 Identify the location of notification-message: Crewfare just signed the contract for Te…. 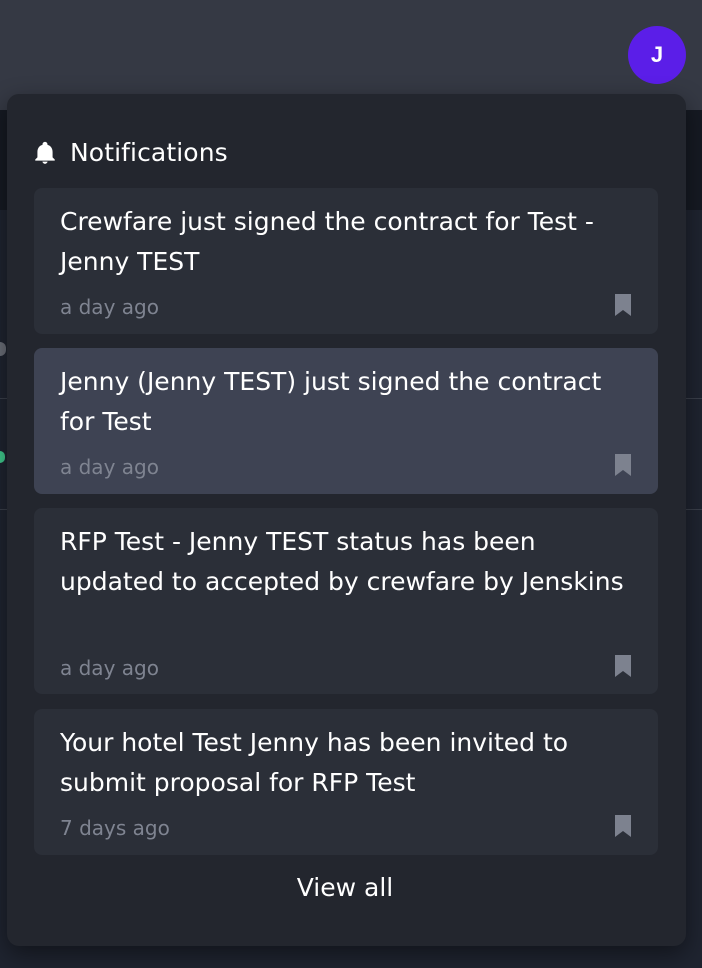
(327, 241).